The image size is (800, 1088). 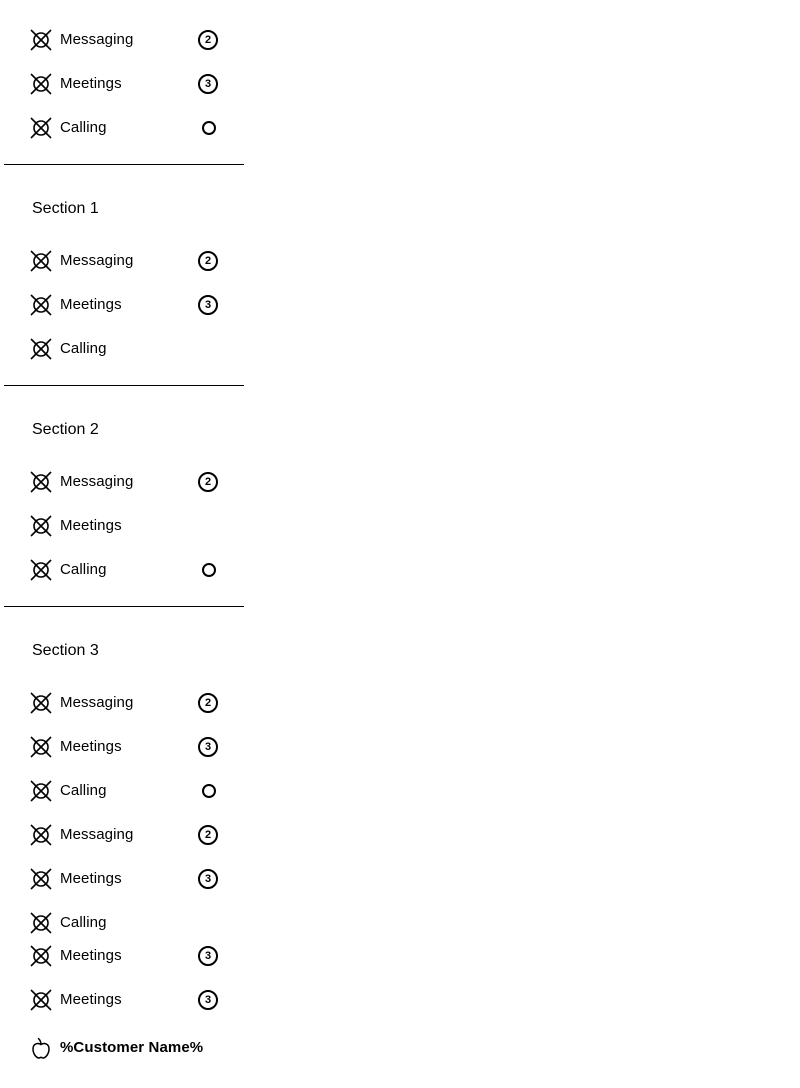 I want to click on nav-item-meetings: Meetings, so click(x=126, y=526).